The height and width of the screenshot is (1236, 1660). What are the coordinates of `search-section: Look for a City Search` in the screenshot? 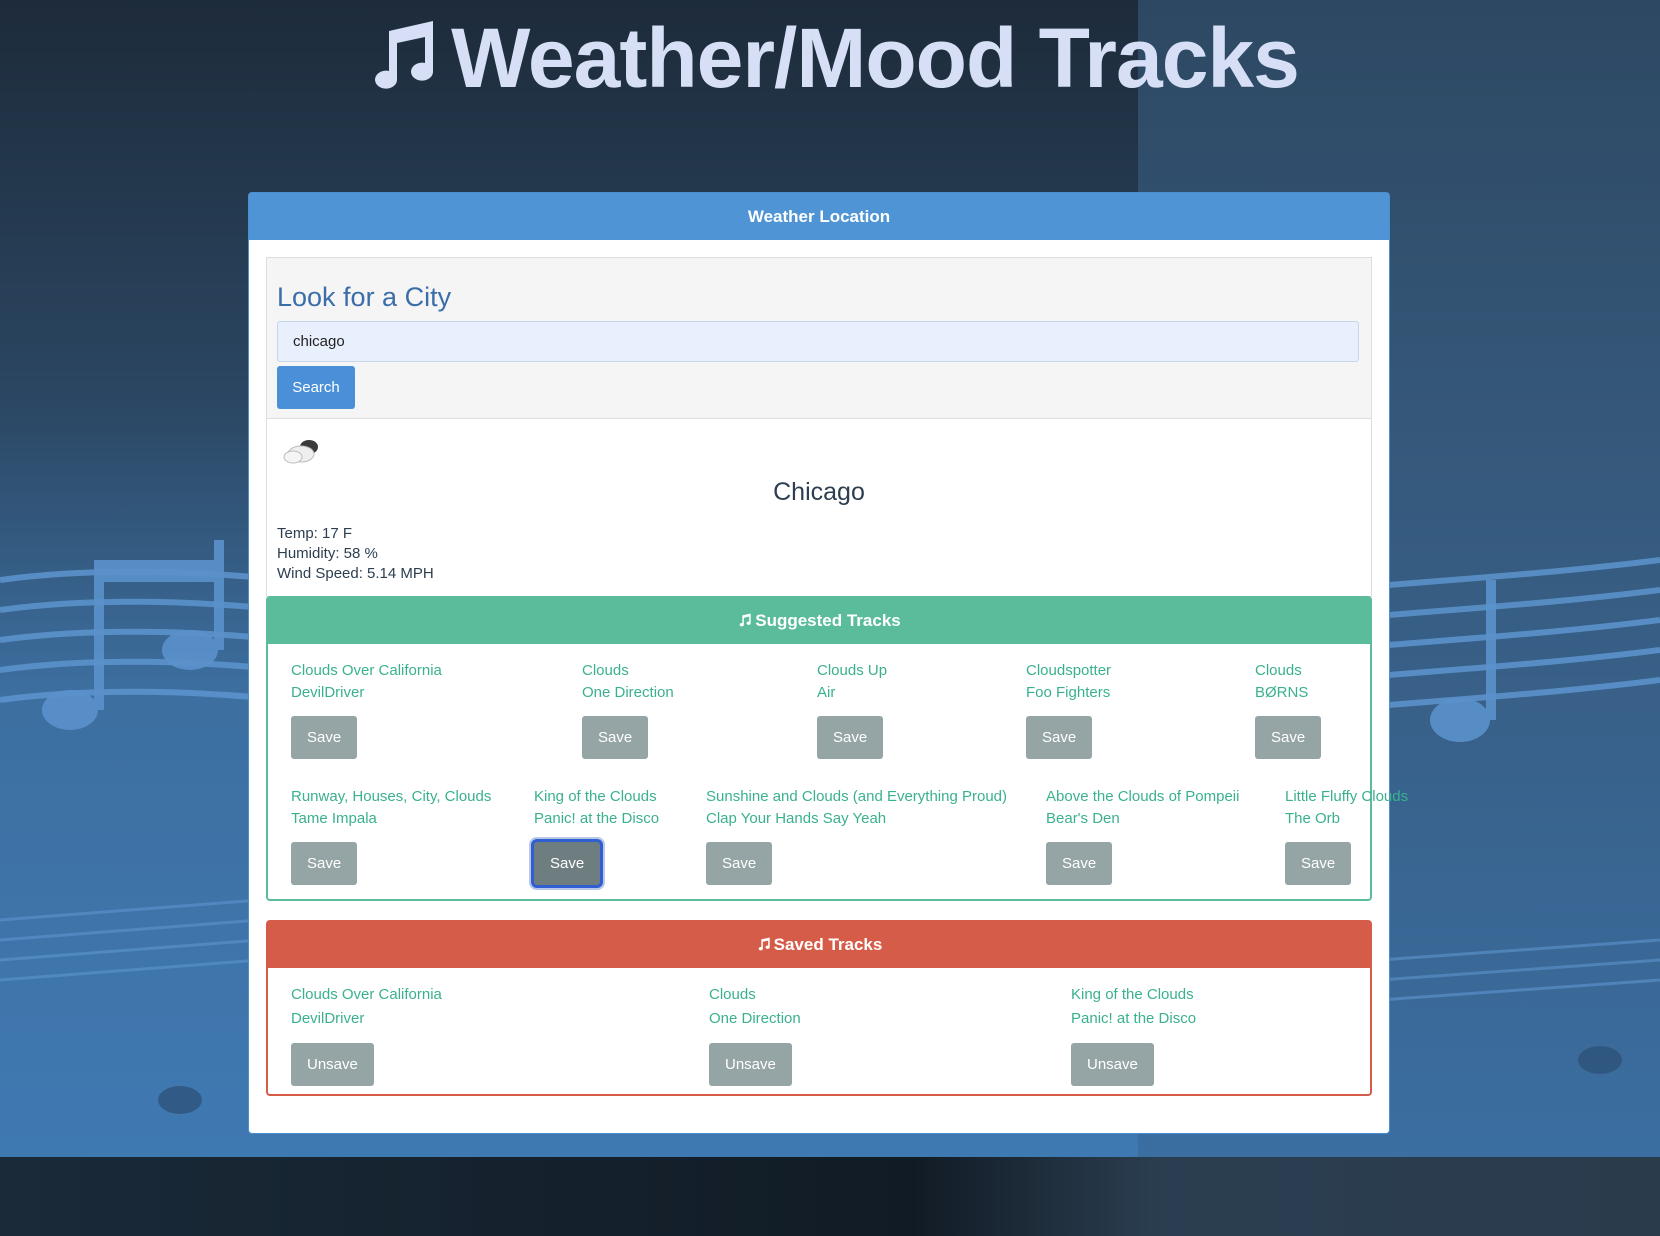 It's located at (819, 338).